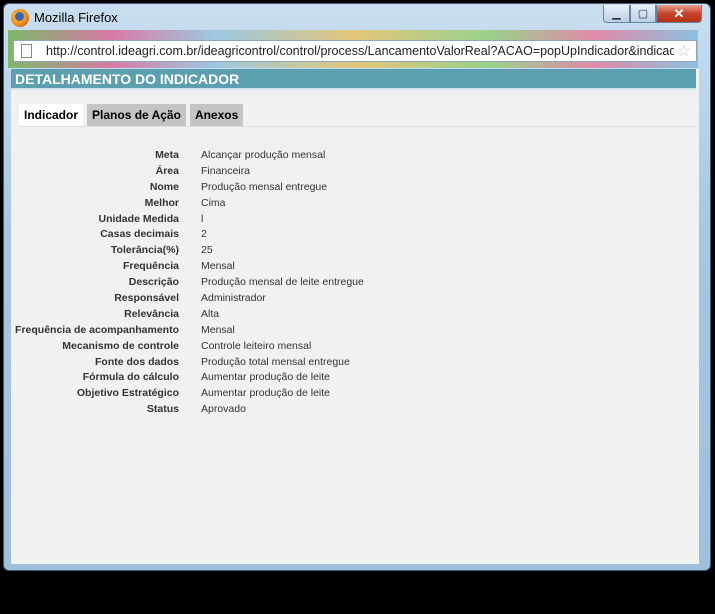 The image size is (715, 614). I want to click on detail-label: Fórmula do cálculo, so click(130, 377).